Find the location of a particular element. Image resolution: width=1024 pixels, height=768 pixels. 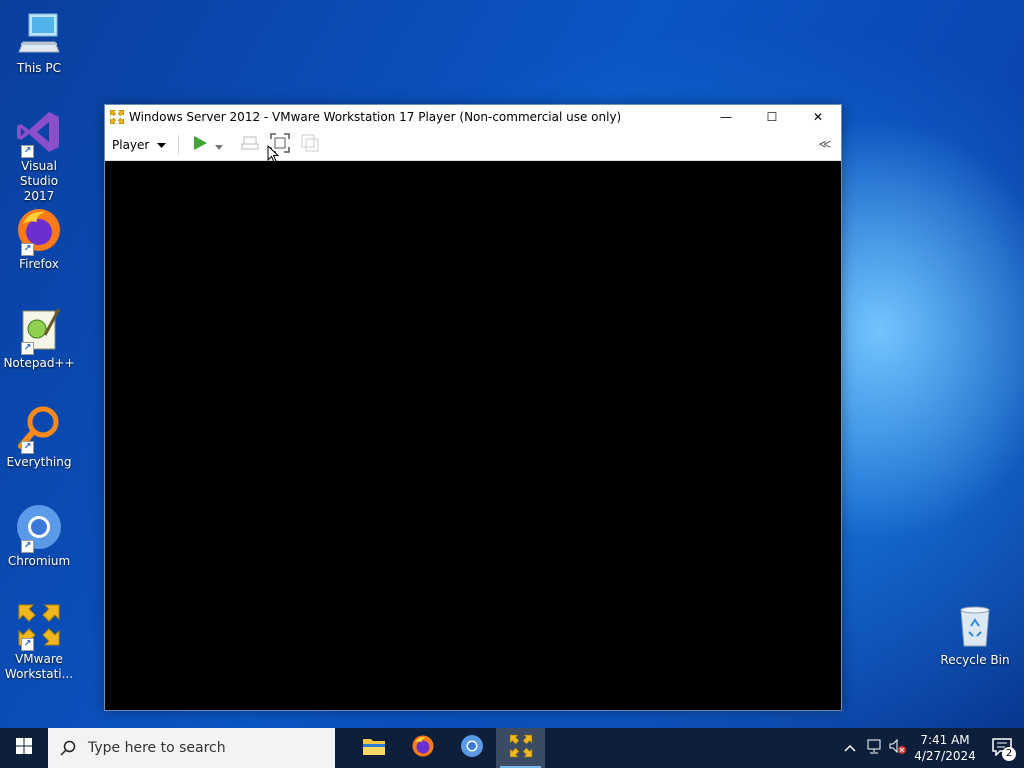

unity-icon is located at coordinates (310, 145).